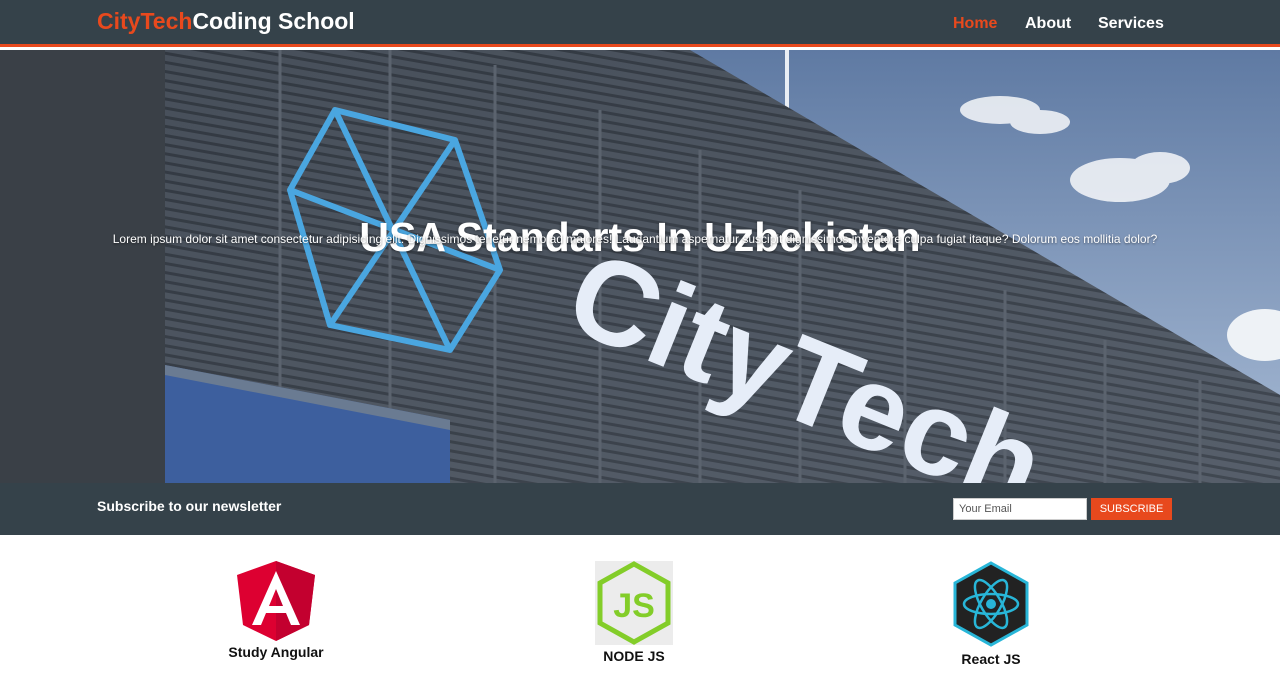 This screenshot has height=675, width=1280. I want to click on nodejs-logo-icon: JS, so click(634, 603).